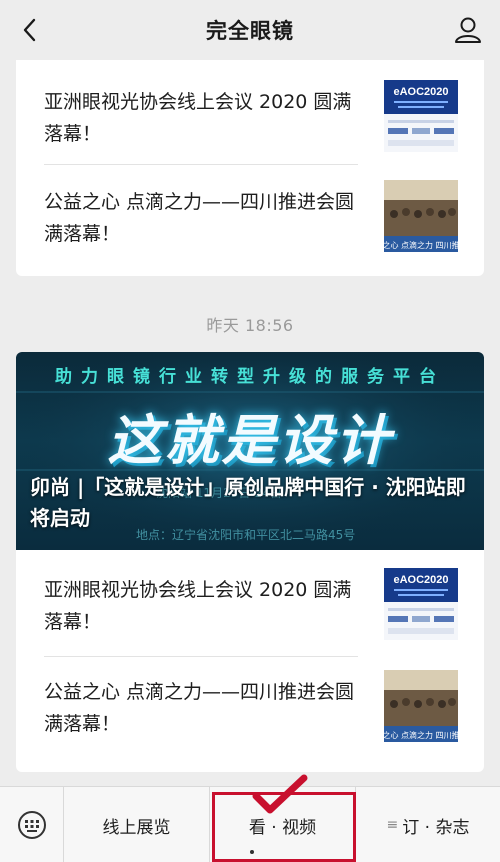 The image size is (500, 862). Describe the element at coordinates (280, 794) in the screenshot. I see `checkmark-icon` at that location.